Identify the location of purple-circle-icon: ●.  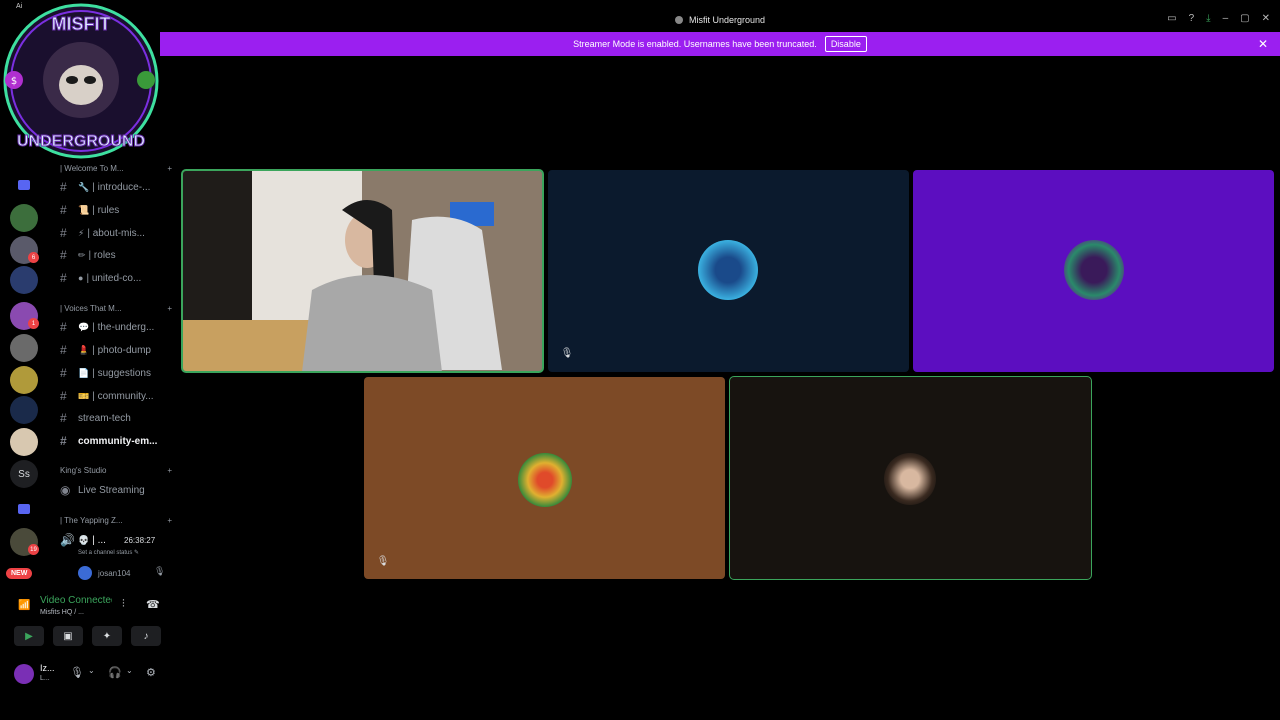
(81, 278).